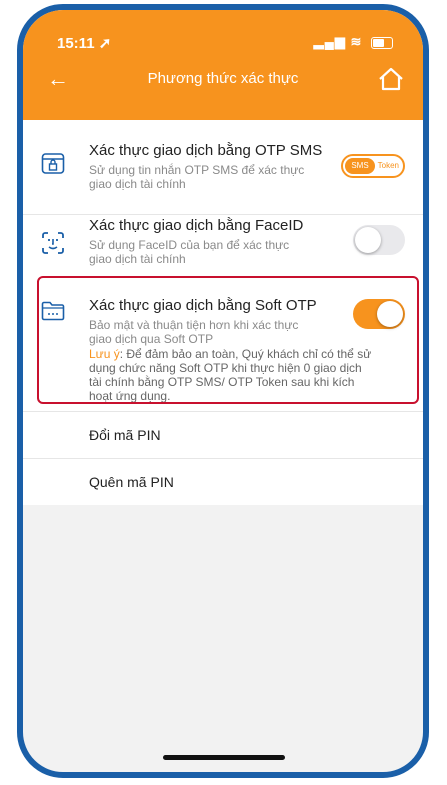 The height and width of the screenshot is (785, 447). What do you see at coordinates (137, 184) in the screenshot?
I see `otp-sms-desc-line2: giao dịch tài chính` at bounding box center [137, 184].